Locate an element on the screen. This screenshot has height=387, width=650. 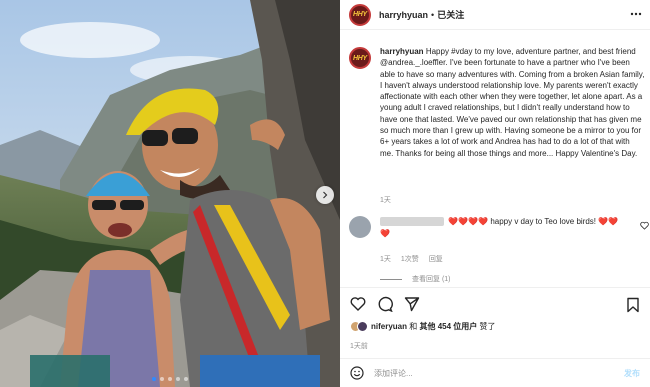
author-avatar: HHY is located at coordinates (360, 14).